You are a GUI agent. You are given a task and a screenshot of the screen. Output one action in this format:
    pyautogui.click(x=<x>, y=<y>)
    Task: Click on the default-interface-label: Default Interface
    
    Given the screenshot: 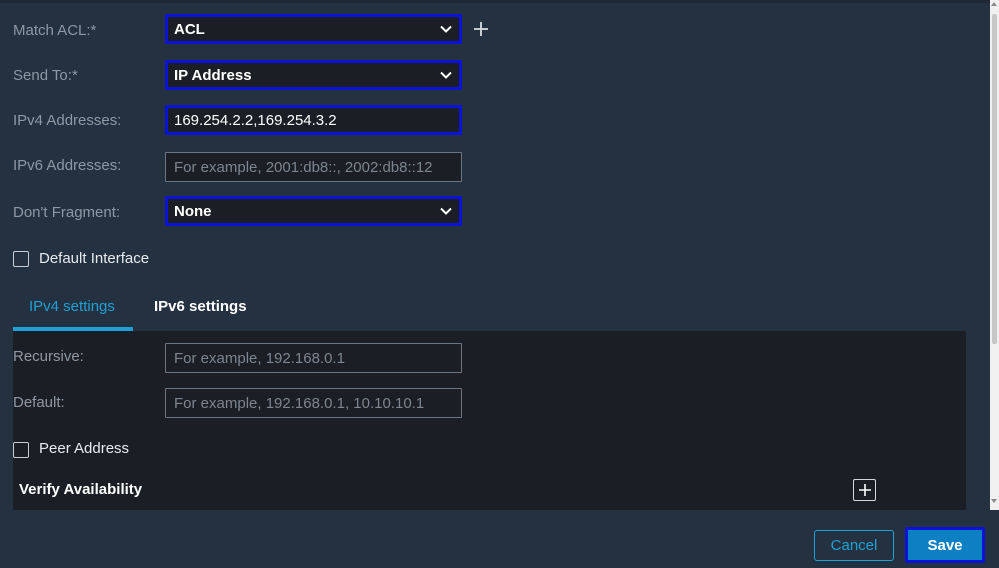 What is the action you would take?
    pyautogui.click(x=94, y=258)
    